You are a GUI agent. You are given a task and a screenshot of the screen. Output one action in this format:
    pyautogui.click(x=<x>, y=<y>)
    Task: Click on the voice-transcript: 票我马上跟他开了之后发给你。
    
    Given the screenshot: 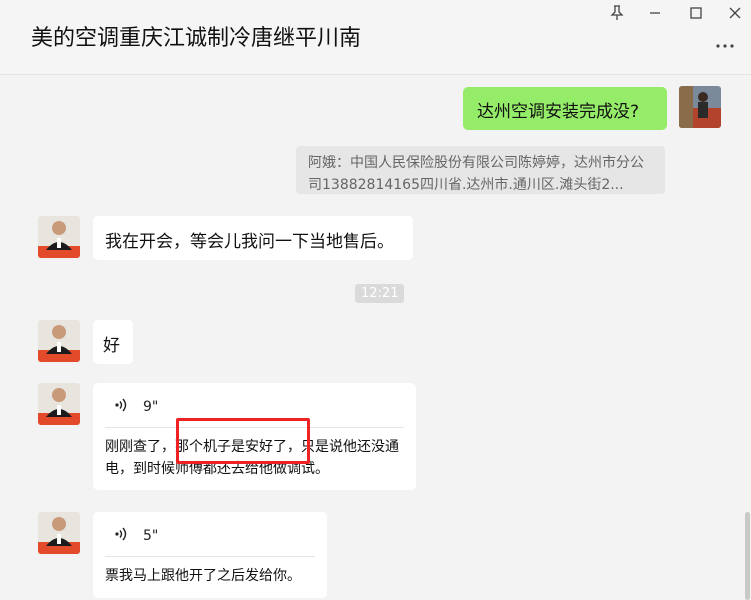 What is the action you would take?
    pyautogui.click(x=203, y=576)
    